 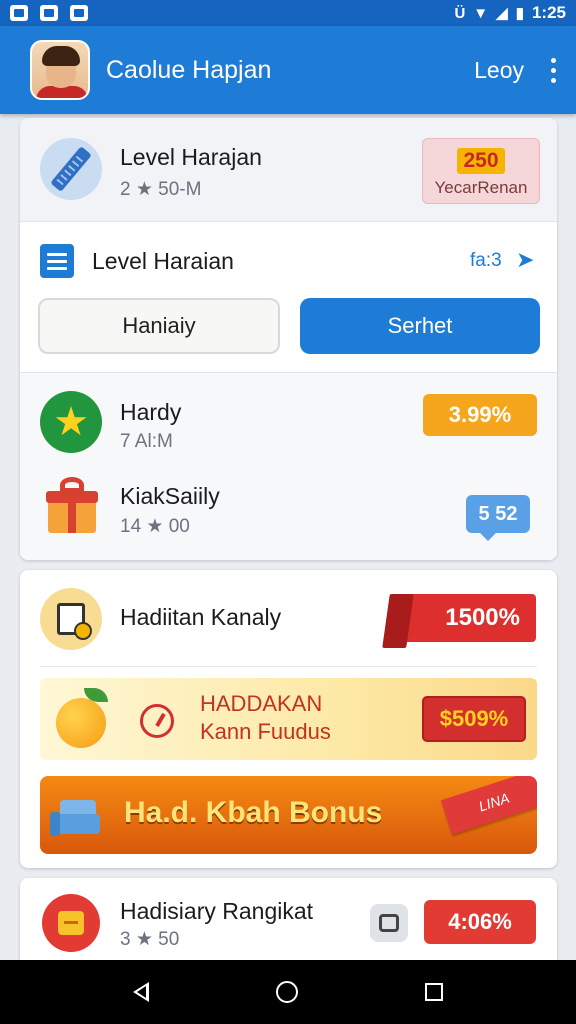 What do you see at coordinates (553, 70) in the screenshot?
I see `more-vert-icon` at bounding box center [553, 70].